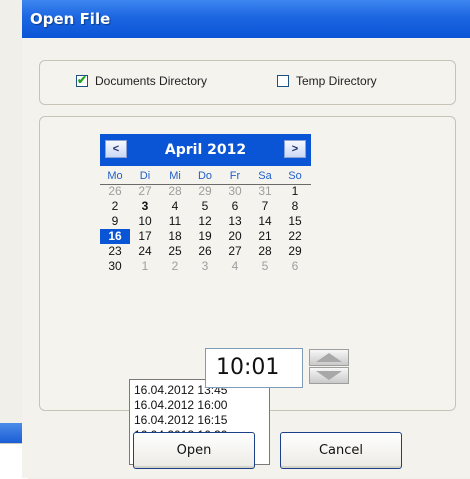 This screenshot has width=470, height=479. What do you see at coordinates (336, 81) in the screenshot?
I see `temp-directory-label: Temp Directory` at bounding box center [336, 81].